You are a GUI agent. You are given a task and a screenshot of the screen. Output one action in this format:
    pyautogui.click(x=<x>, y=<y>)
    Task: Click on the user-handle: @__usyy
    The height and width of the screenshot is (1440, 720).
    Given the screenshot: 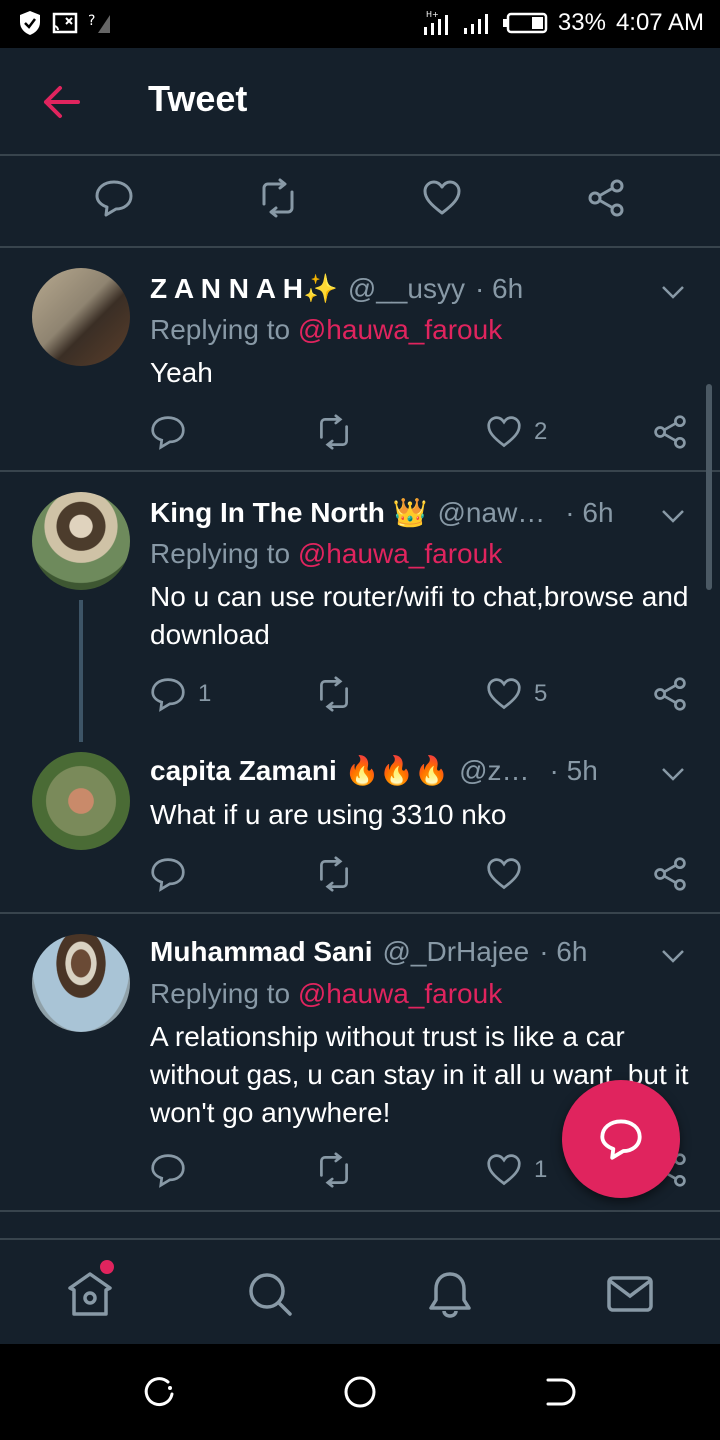 What is the action you would take?
    pyautogui.click(x=406, y=289)
    